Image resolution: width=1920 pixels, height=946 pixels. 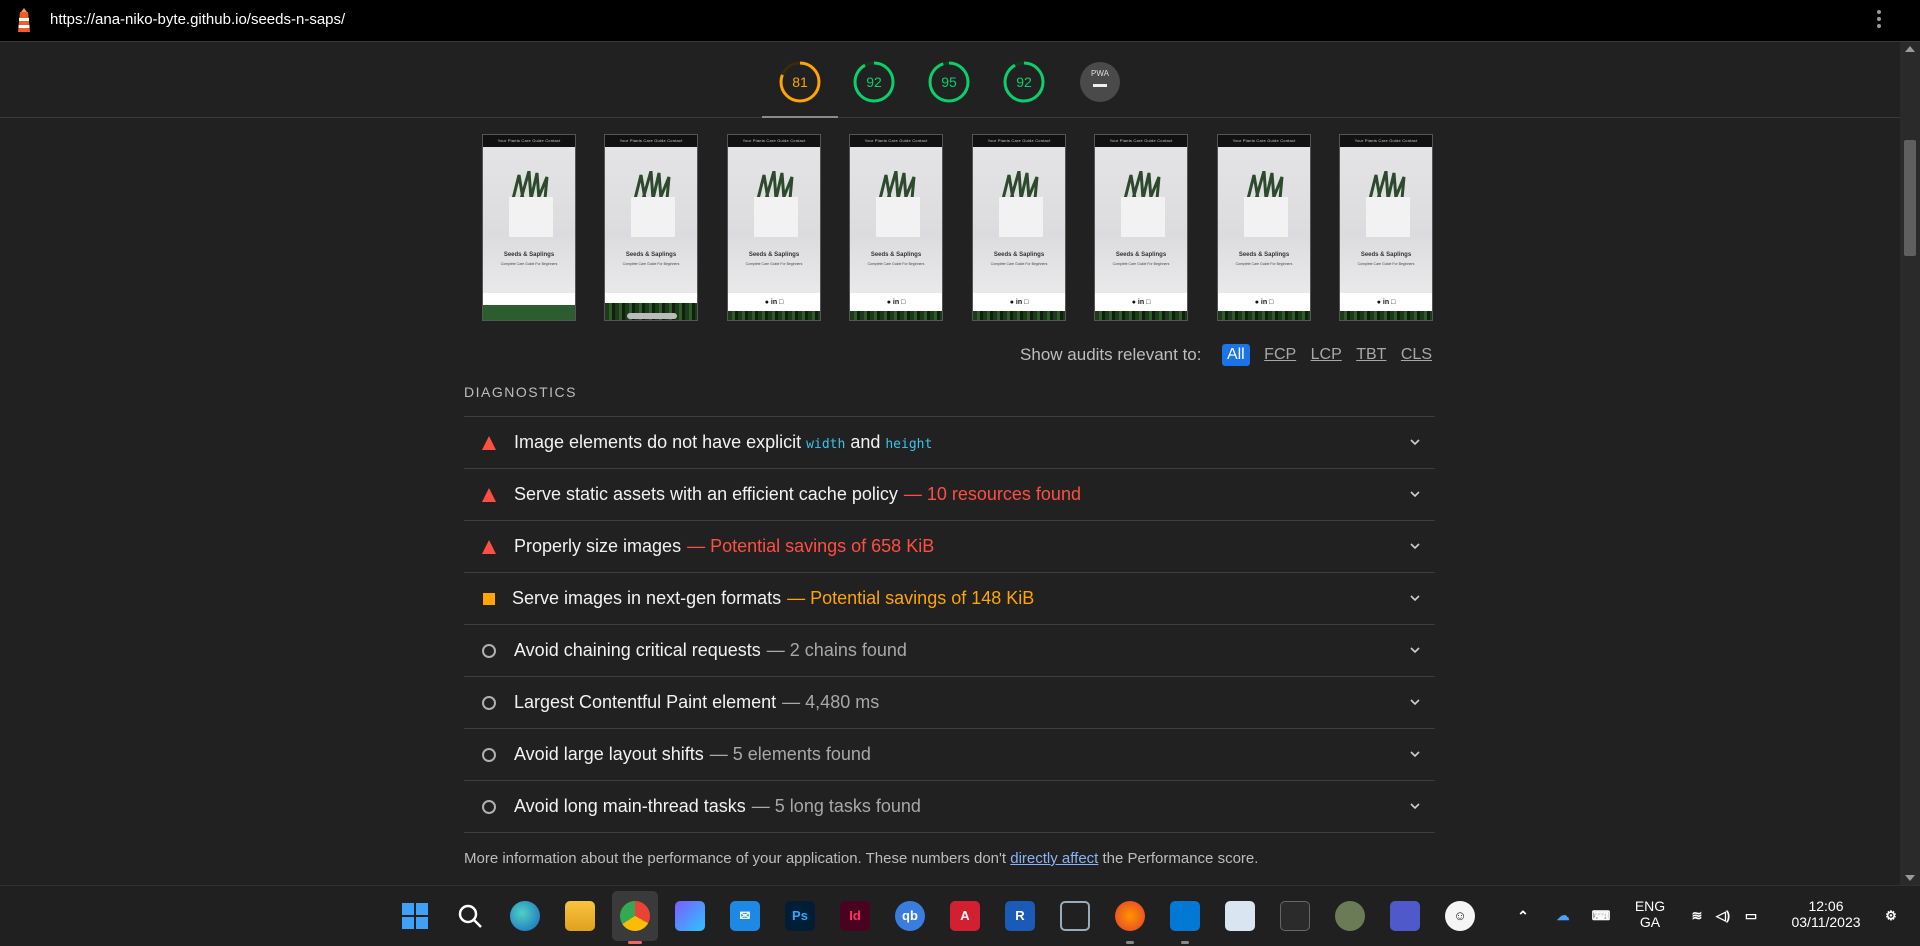 I want to click on qbittorrent-icon: qb, so click(x=910, y=916).